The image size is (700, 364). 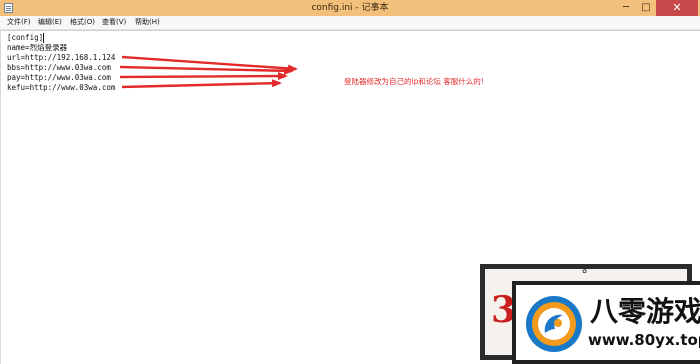 What do you see at coordinates (554, 324) in the screenshot?
I see `brand-logo-icon` at bounding box center [554, 324].